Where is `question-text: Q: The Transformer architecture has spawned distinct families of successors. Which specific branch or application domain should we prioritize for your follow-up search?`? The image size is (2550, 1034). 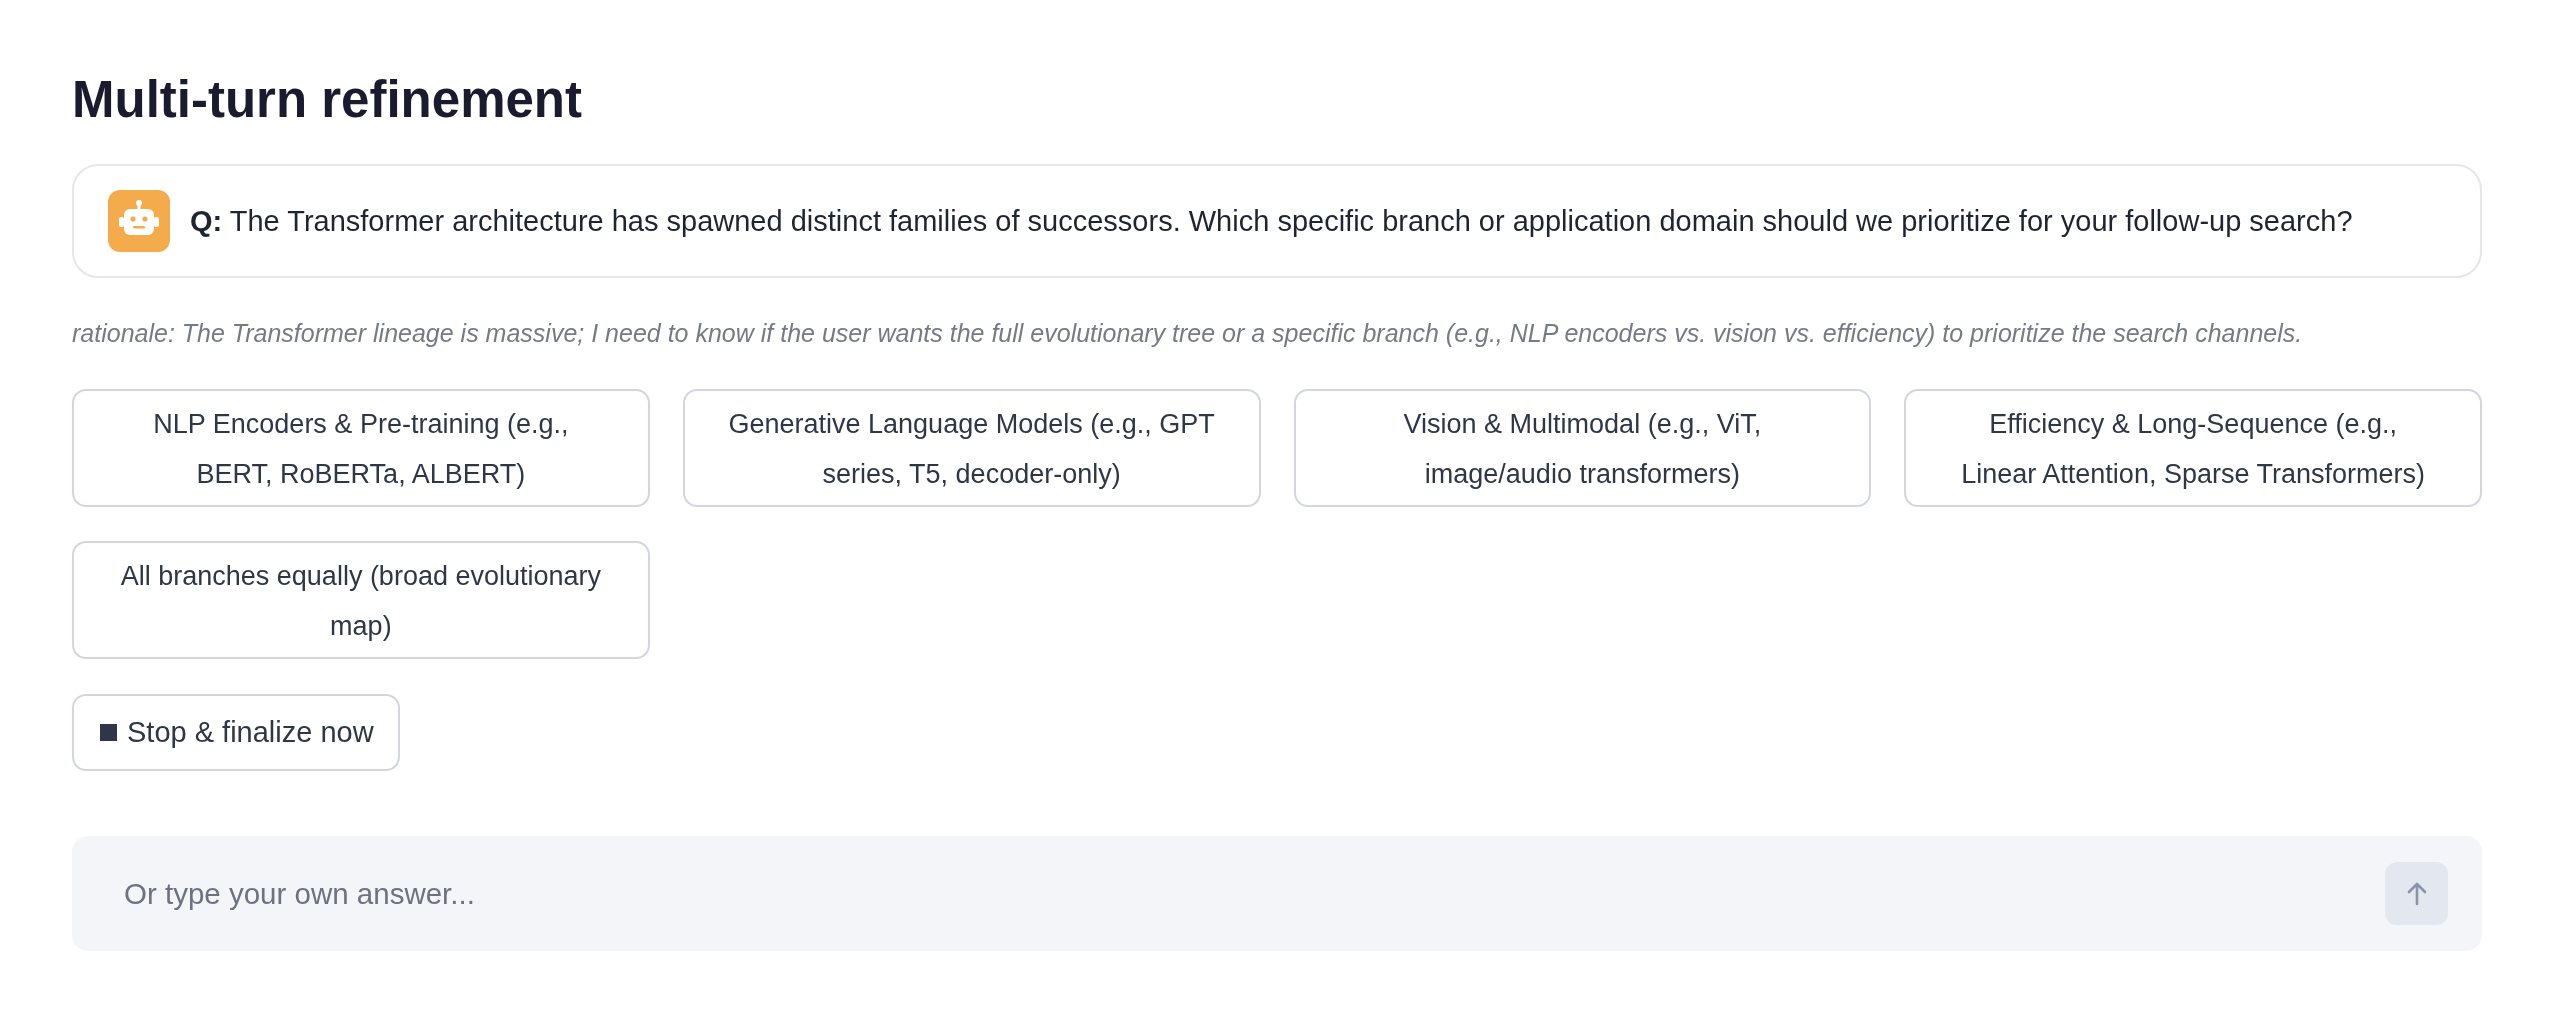 question-text: Q: The Transformer architecture has spawned distinct families of successors. Which specific branch or application domain should we prioritize for your follow-up search? is located at coordinates (1271, 221).